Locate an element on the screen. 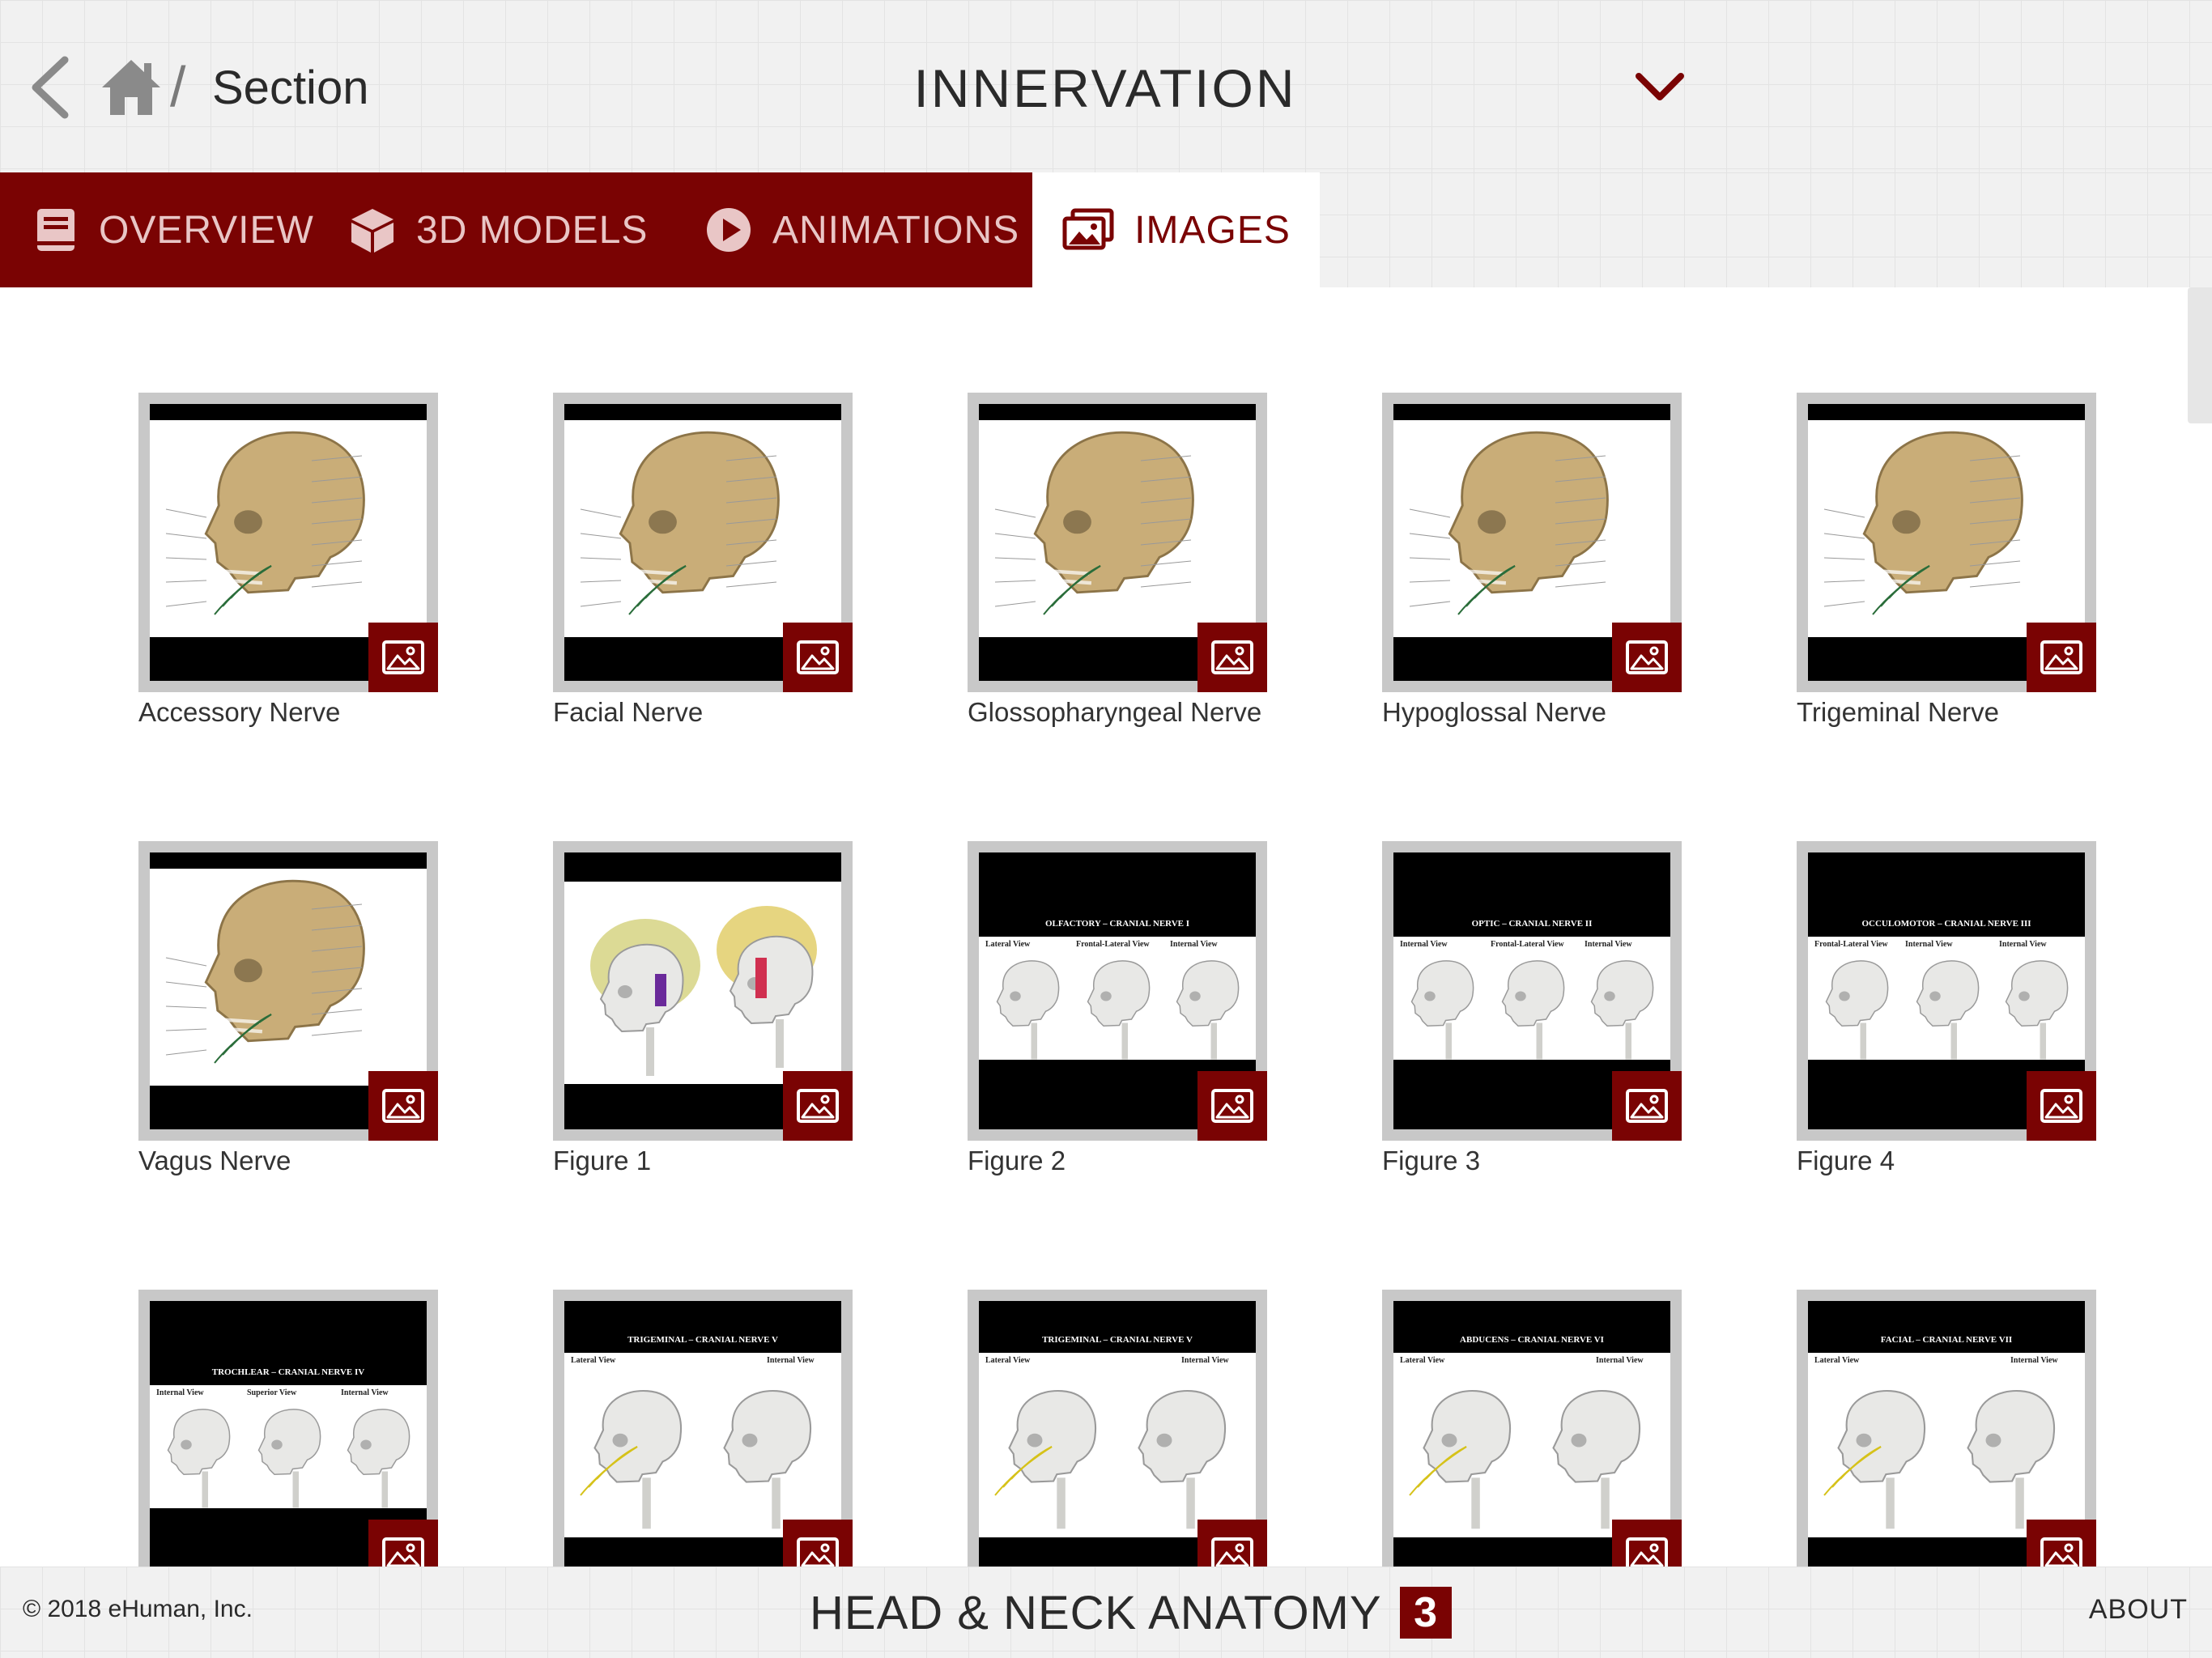 The image size is (2212, 1658). figure-panel-title: OCCULOMOTOR – CRANIAL NERVE III is located at coordinates (1946, 924).